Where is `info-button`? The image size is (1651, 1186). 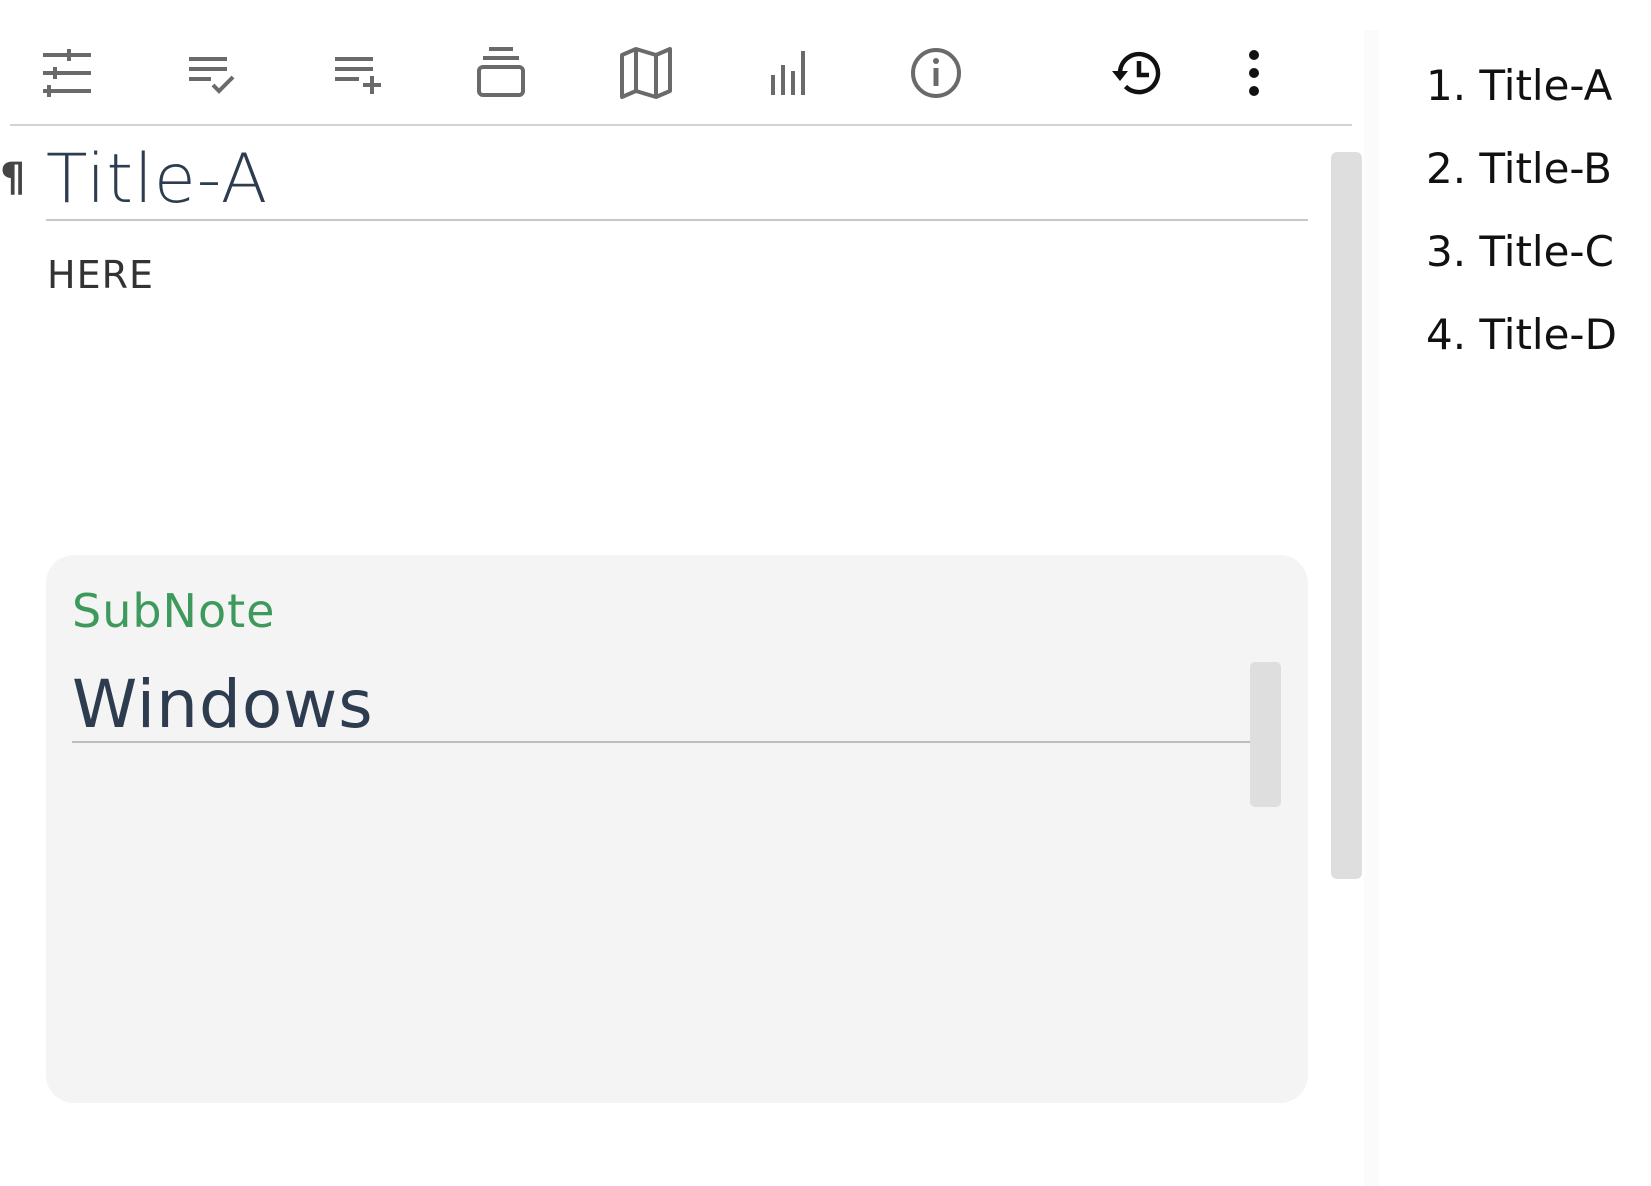
info-button is located at coordinates (936, 73).